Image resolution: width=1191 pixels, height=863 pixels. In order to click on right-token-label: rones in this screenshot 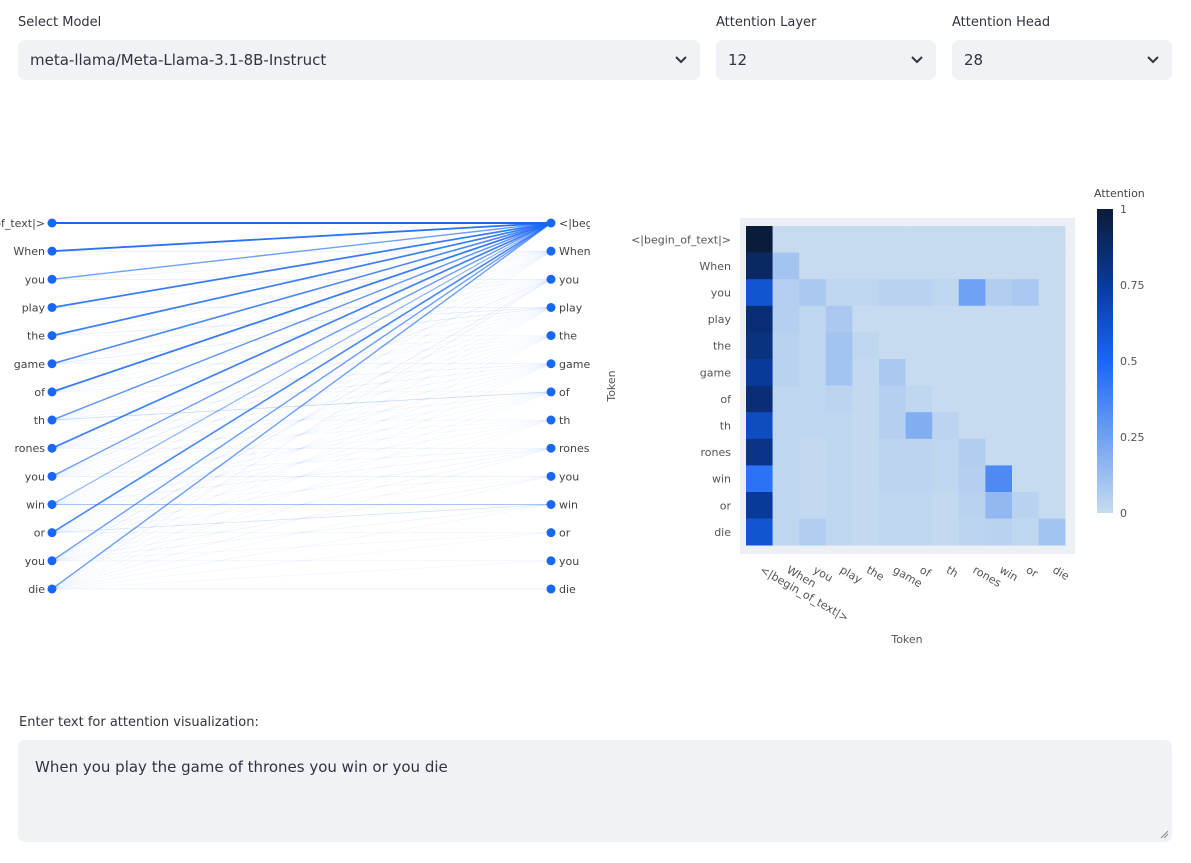, I will do `click(574, 448)`.